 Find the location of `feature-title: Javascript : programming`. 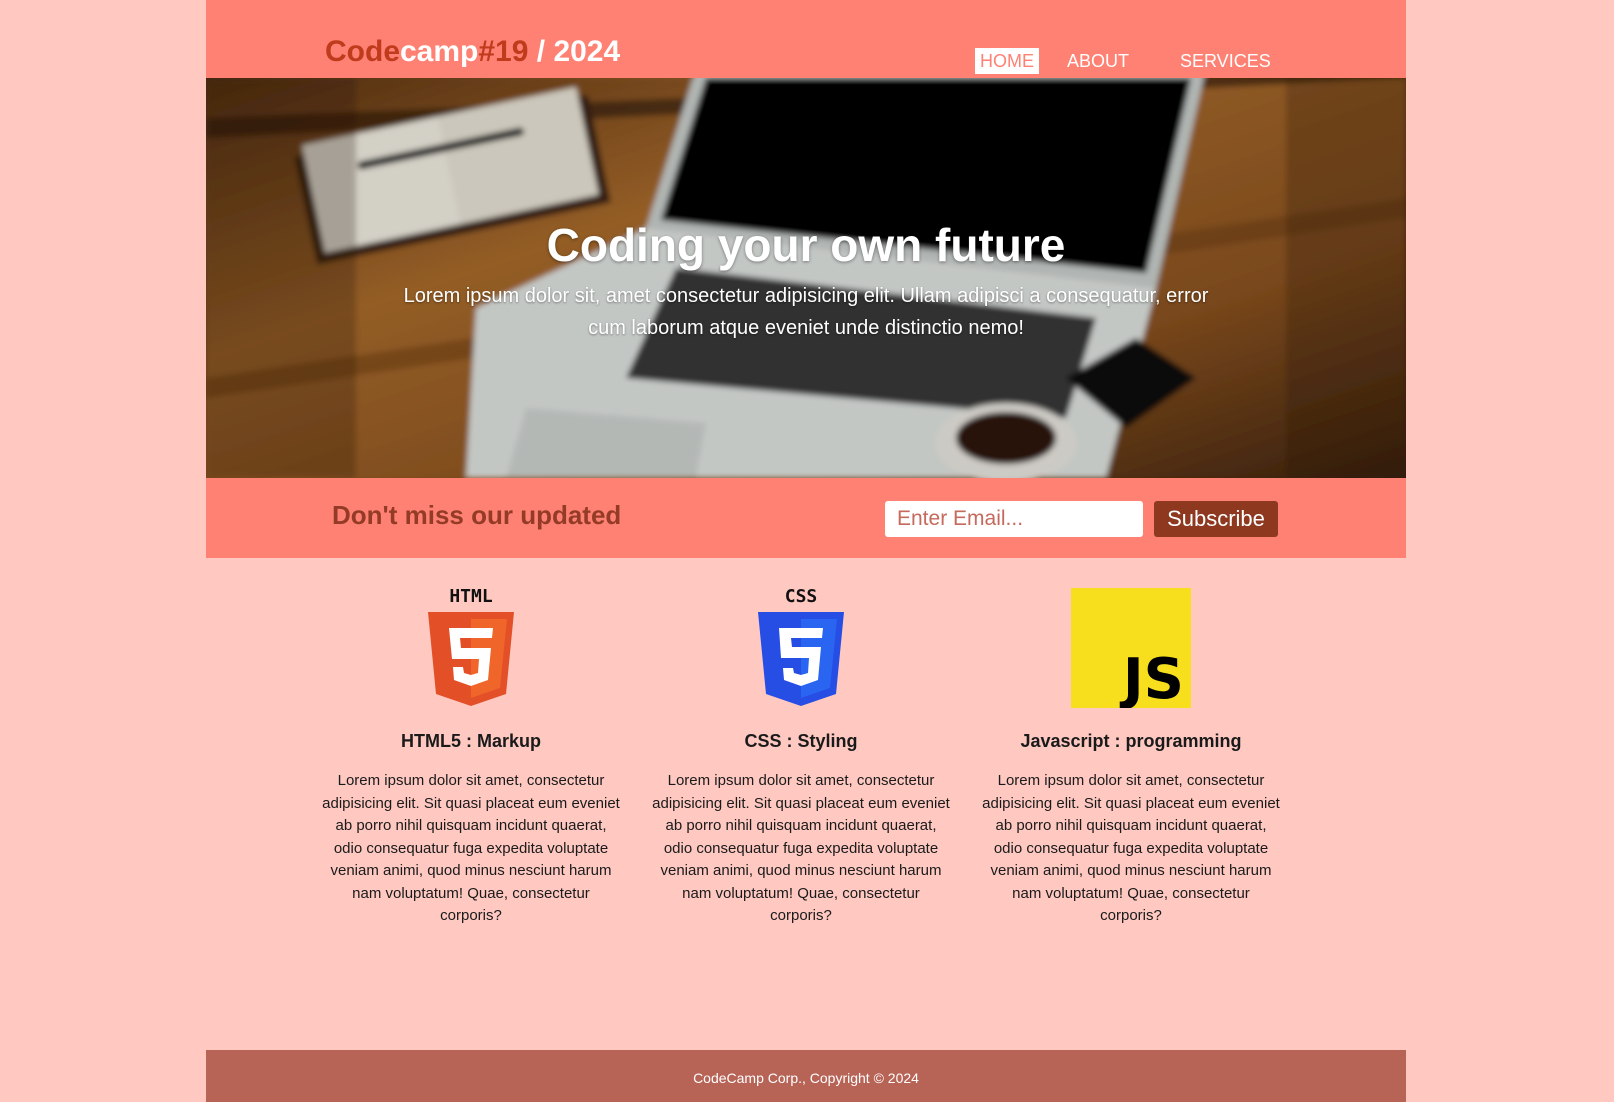

feature-title: Javascript : programming is located at coordinates (1131, 741).